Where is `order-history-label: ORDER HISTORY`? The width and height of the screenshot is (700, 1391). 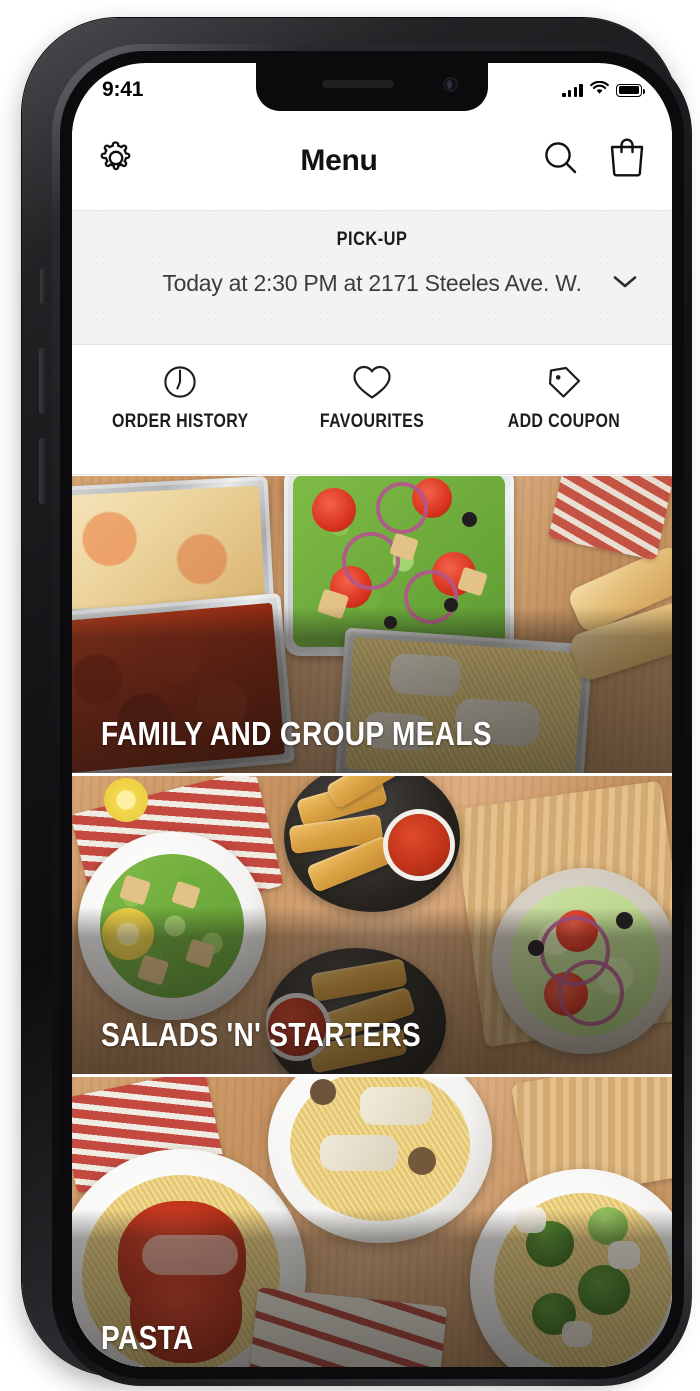 order-history-label: ORDER HISTORY is located at coordinates (180, 421).